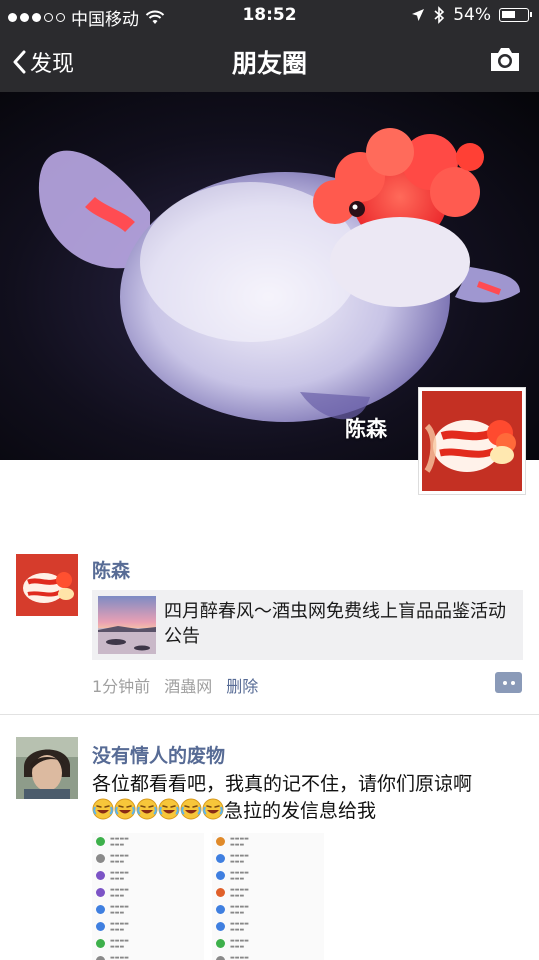 Image resolution: width=539 pixels, height=960 pixels. Describe the element at coordinates (292, 798) in the screenshot. I see `post-text: 各位都看看吧，我真的记不住，请你们原谅啊急拉的发信息给我` at that location.